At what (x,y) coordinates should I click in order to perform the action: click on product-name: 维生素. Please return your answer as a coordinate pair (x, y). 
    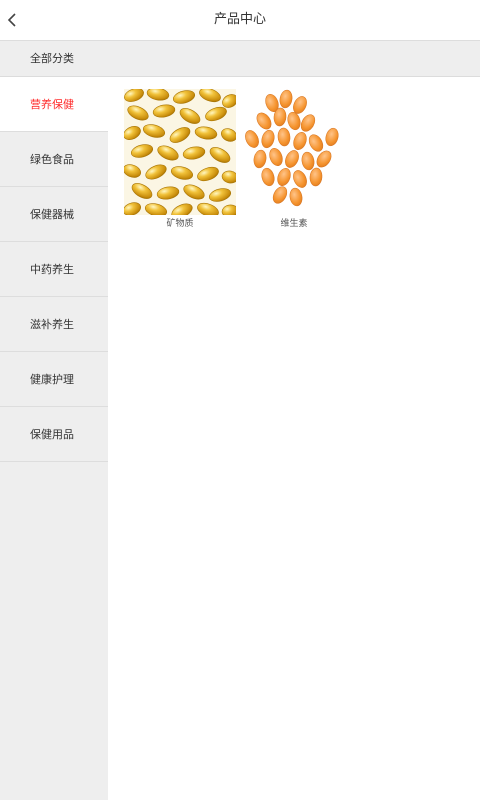
    Looking at the image, I should click on (294, 224).